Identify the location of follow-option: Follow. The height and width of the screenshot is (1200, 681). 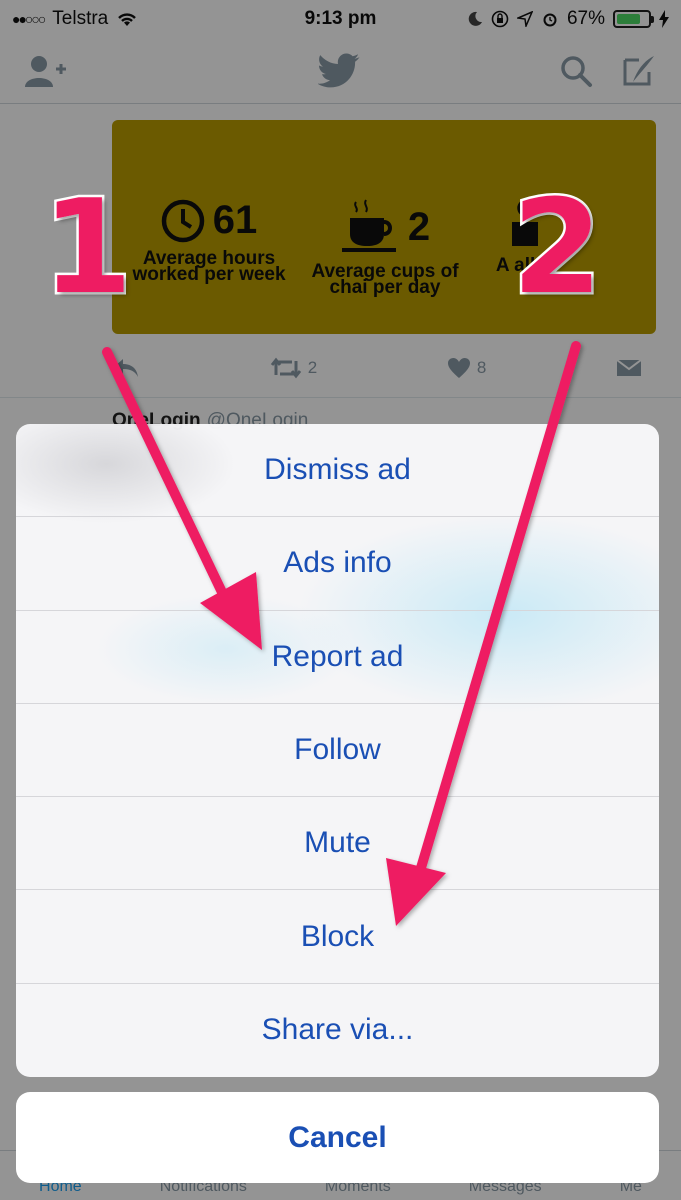
(337, 751).